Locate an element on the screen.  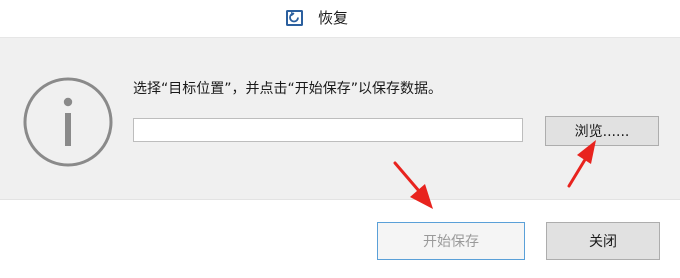
instruction-message: 选择“目标位置”，并点击“开始保存”以保存数据。 is located at coordinates (288, 89).